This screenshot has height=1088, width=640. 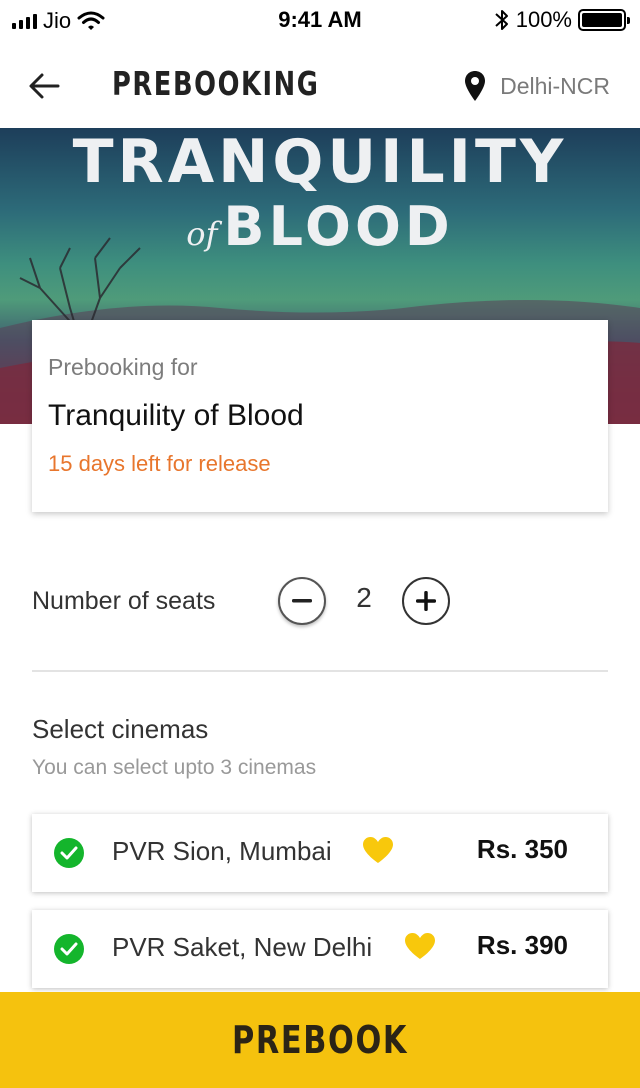 I want to click on back-button, so click(x=44, y=86).